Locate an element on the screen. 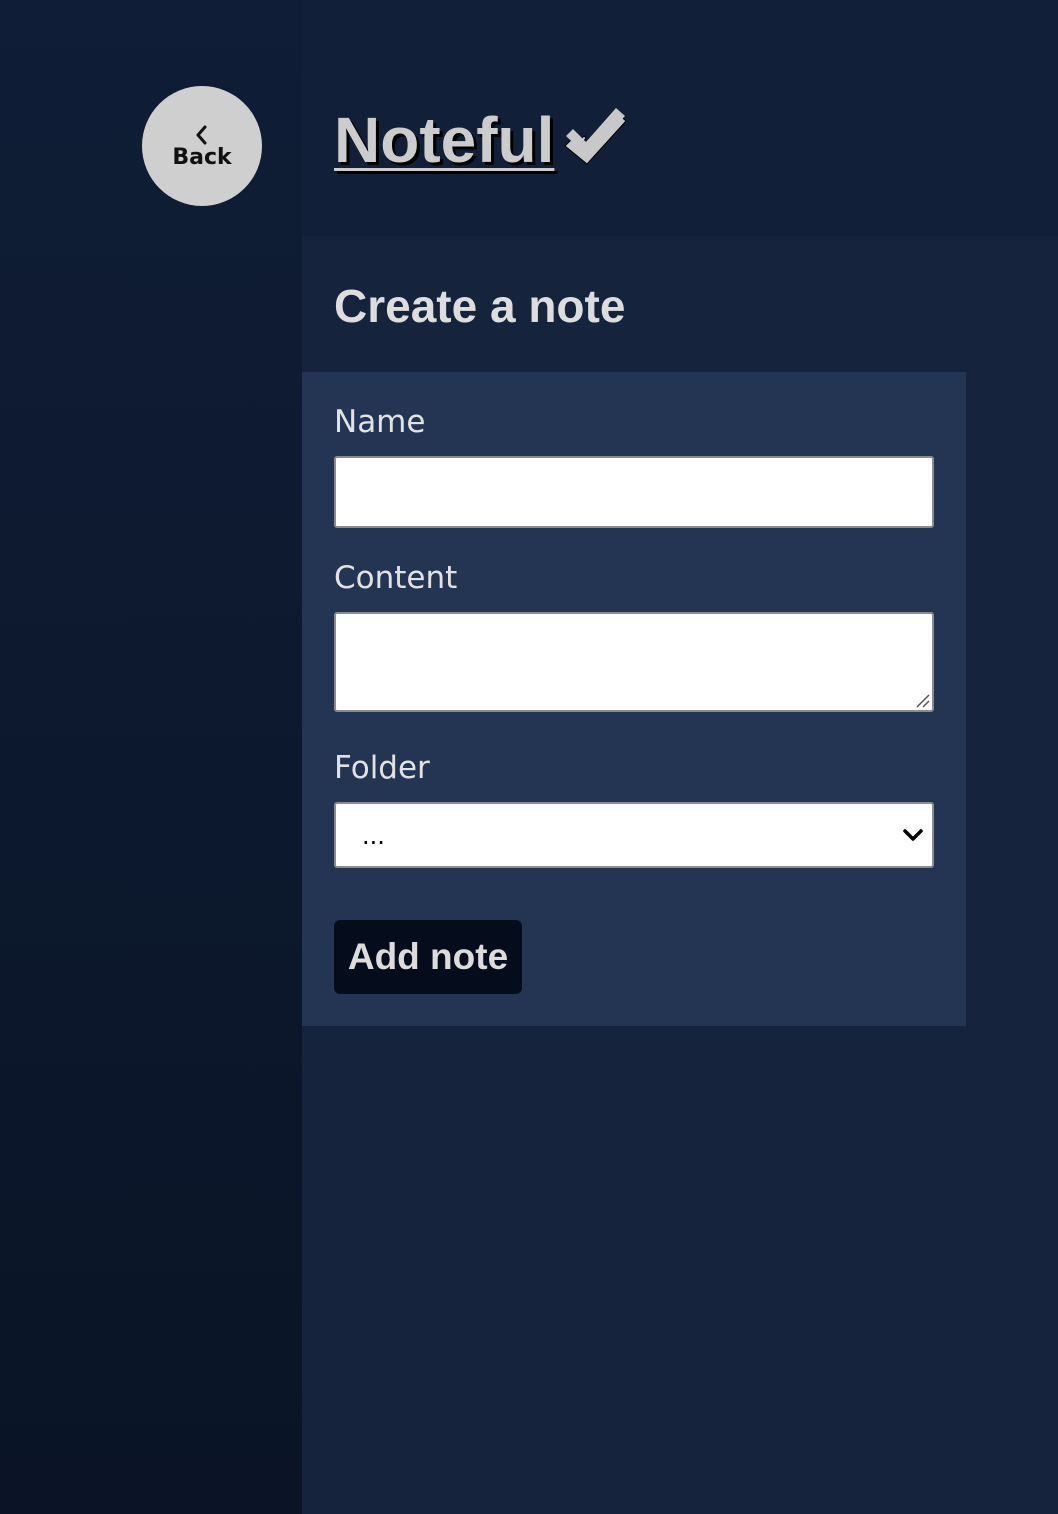 Image resolution: width=1058 pixels, height=1514 pixels. chevron-down-icon is located at coordinates (913, 835).